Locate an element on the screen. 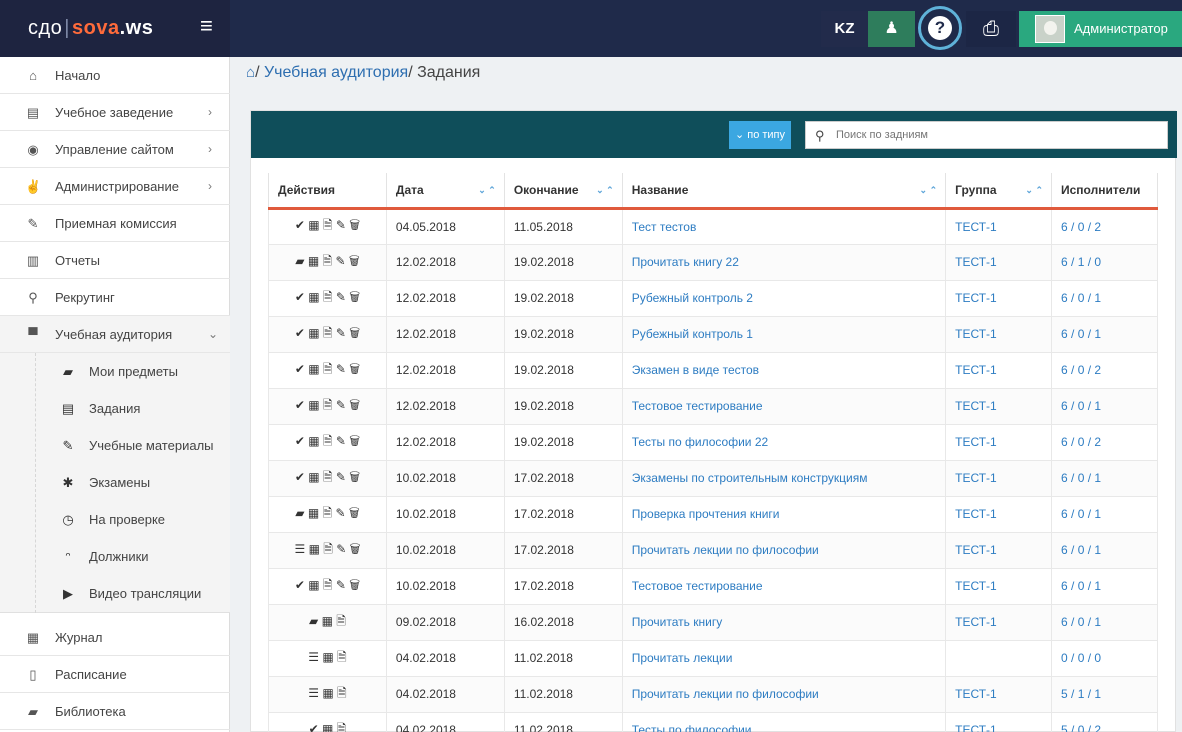  task-link: Тесты по философии is located at coordinates (692, 727).